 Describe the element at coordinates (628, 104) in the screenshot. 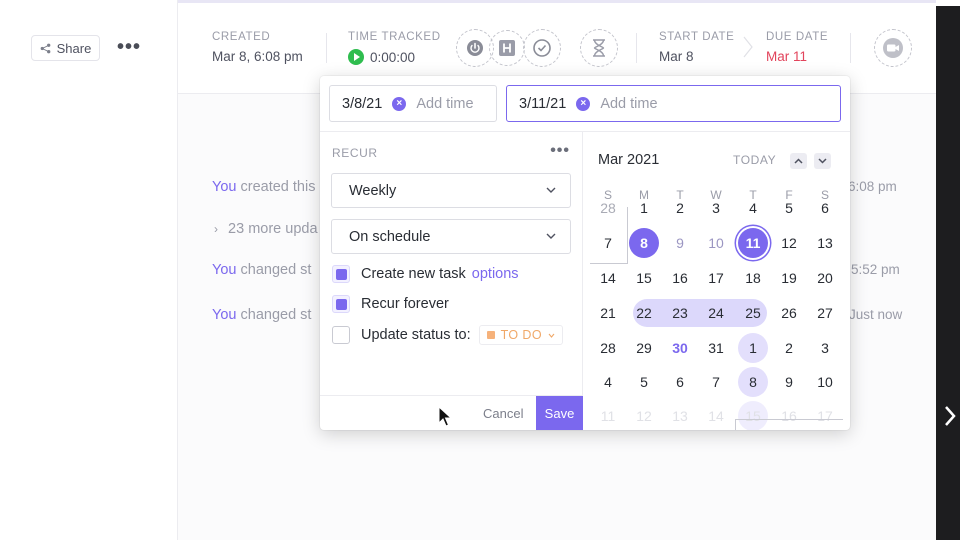

I see `due-add-time: Add time` at that location.